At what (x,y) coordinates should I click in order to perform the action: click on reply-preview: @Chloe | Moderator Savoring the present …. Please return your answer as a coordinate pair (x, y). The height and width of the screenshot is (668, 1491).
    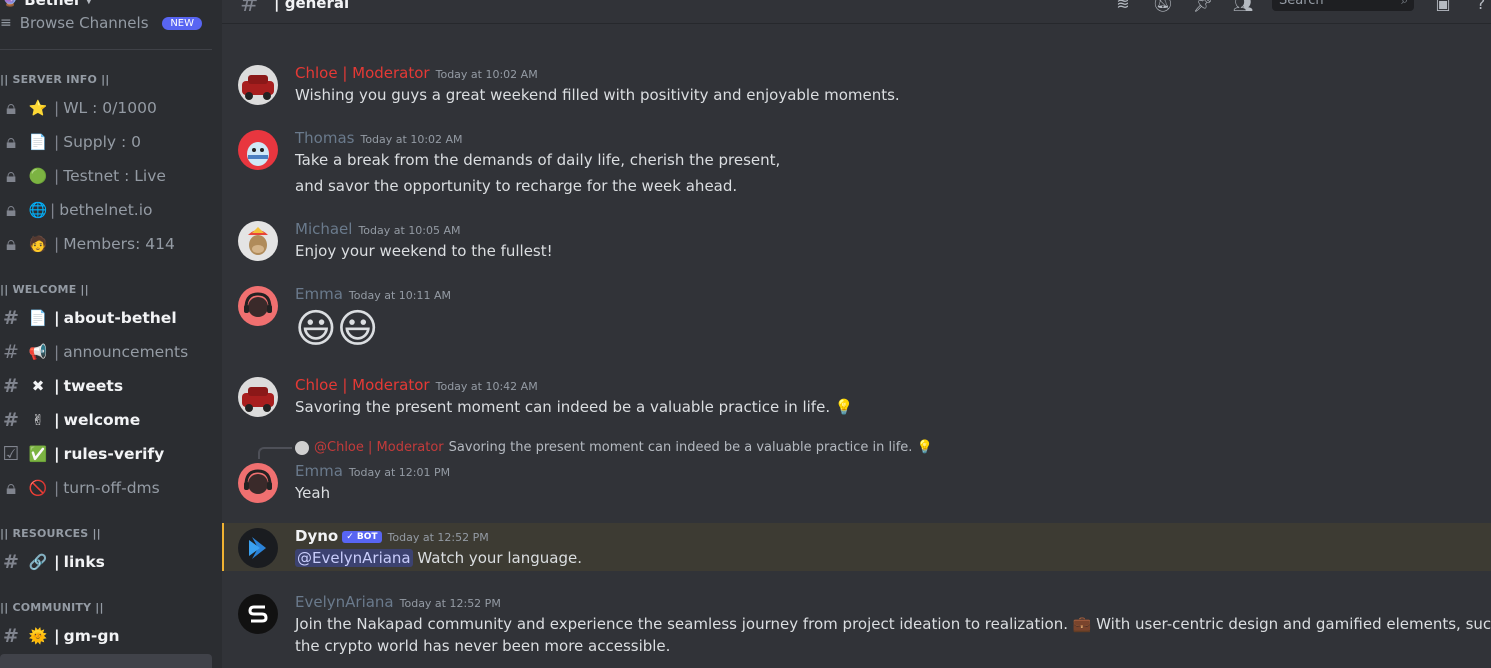
    Looking at the image, I should click on (614, 447).